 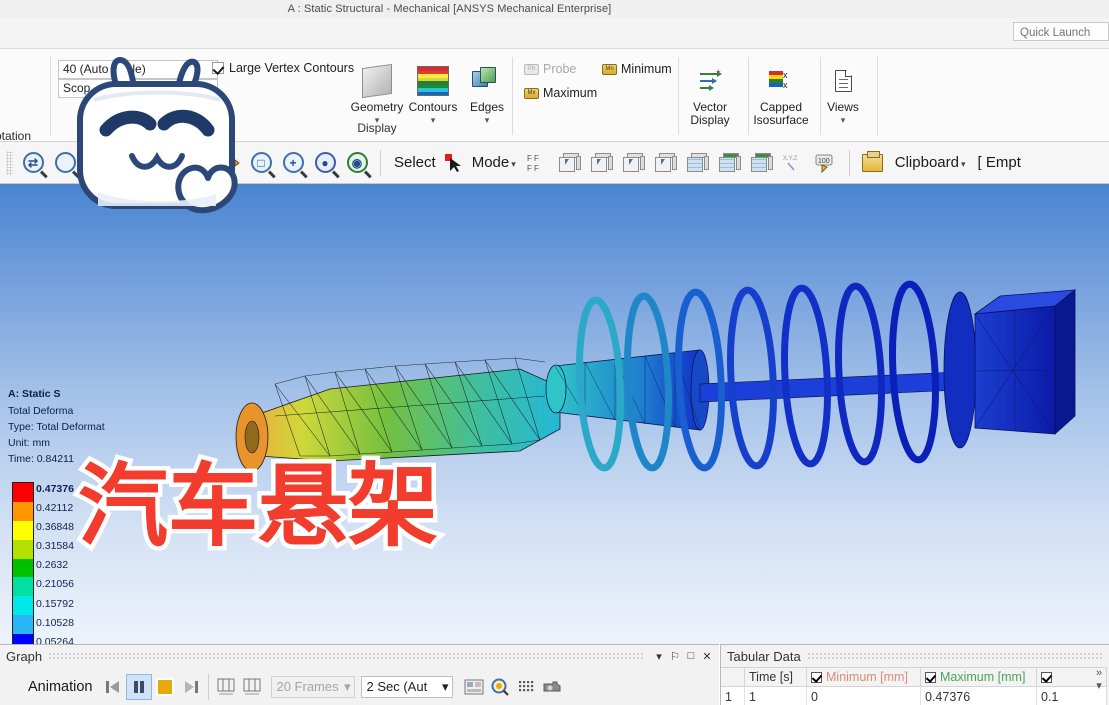 I want to click on panel-maximize-icon: □, so click(x=691, y=656).